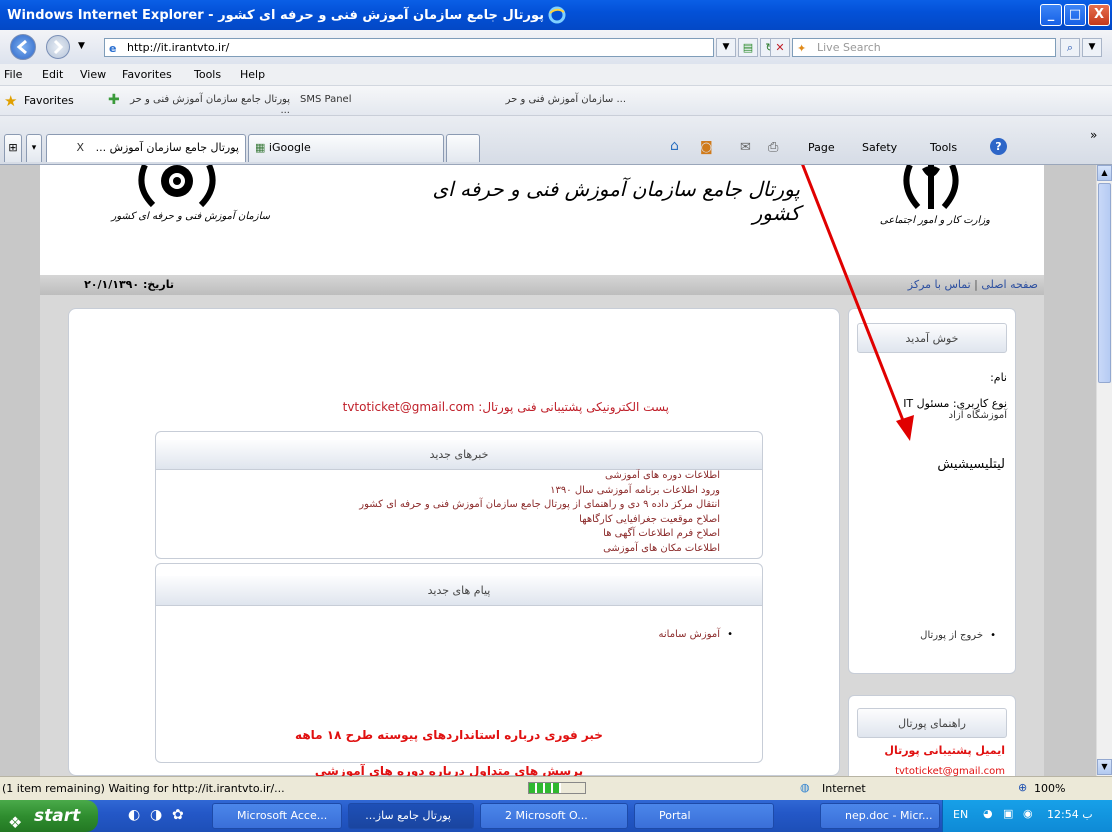 The image size is (1112, 832). I want to click on clock: 12:54 ب, so click(1070, 814).